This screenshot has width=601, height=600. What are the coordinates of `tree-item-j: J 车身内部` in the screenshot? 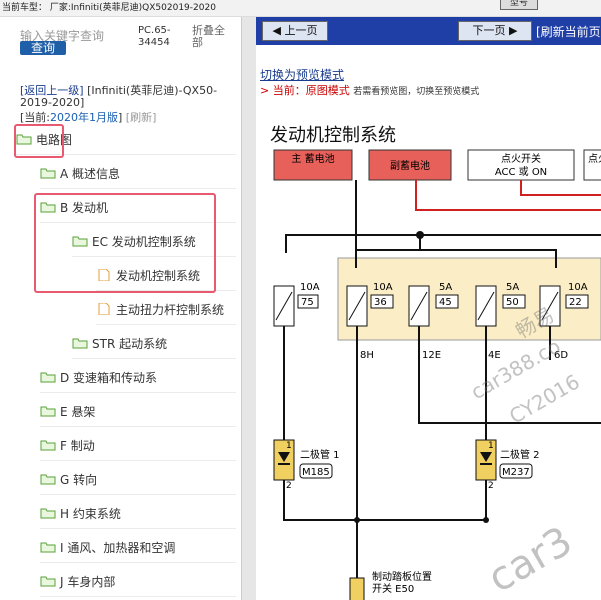 It's located at (138, 581).